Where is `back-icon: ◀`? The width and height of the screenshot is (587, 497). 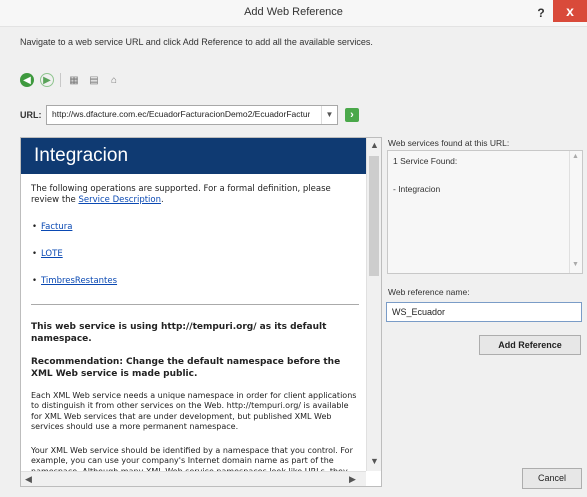
back-icon: ◀ is located at coordinates (27, 80).